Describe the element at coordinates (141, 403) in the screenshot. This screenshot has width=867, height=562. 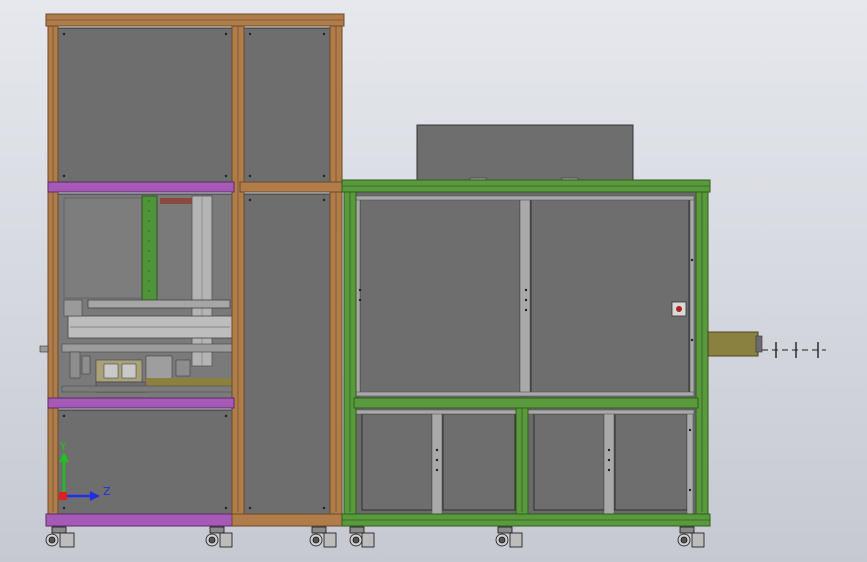
I see `lower-beam-purple` at that location.